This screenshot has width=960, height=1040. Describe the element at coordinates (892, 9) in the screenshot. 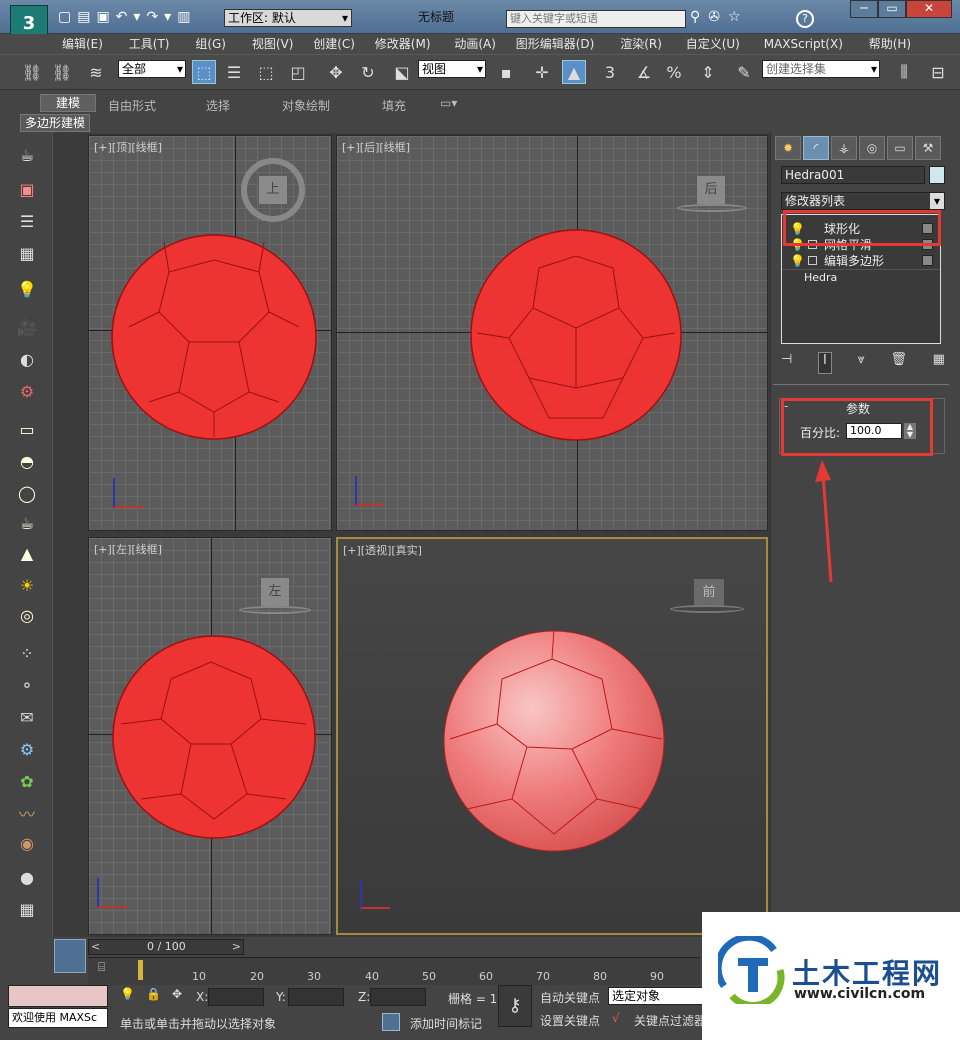

I see `maximize-button: ▭` at that location.